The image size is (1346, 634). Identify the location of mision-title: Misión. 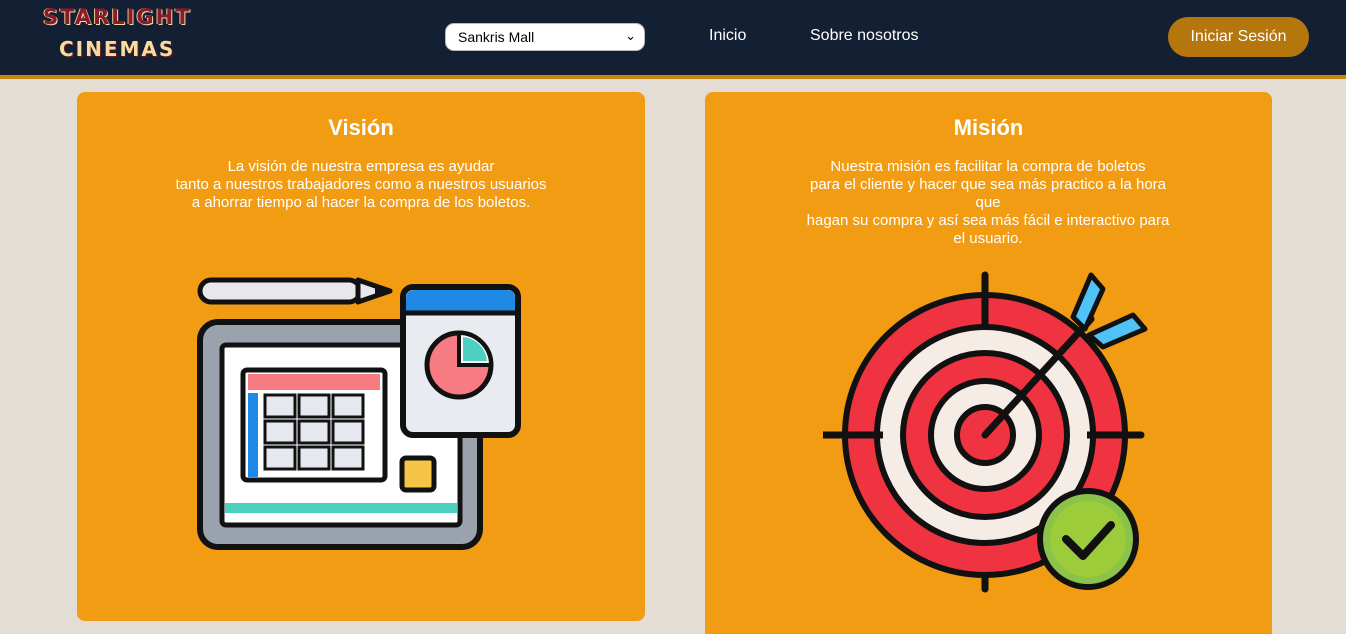
(988, 127).